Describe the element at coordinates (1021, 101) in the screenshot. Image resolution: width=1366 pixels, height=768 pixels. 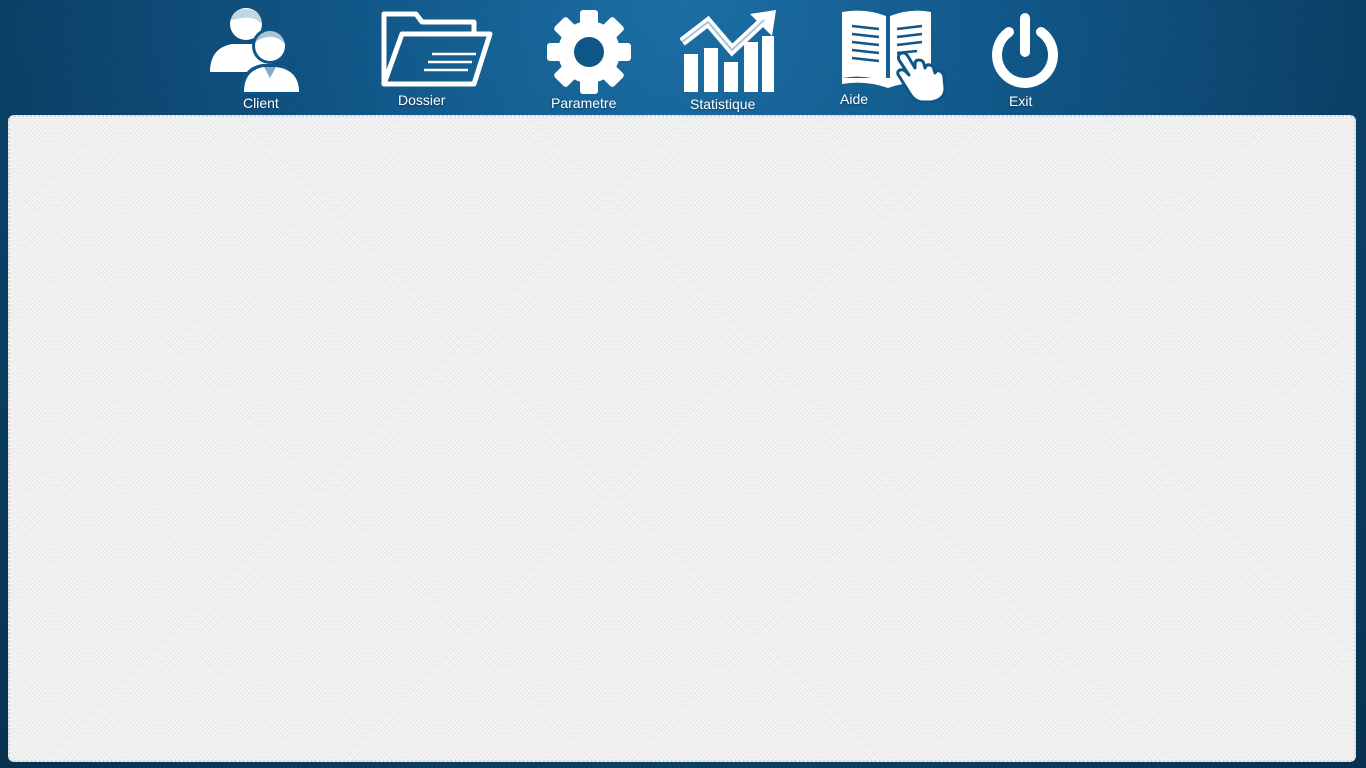
I see `nav-exit-label: Exit` at that location.